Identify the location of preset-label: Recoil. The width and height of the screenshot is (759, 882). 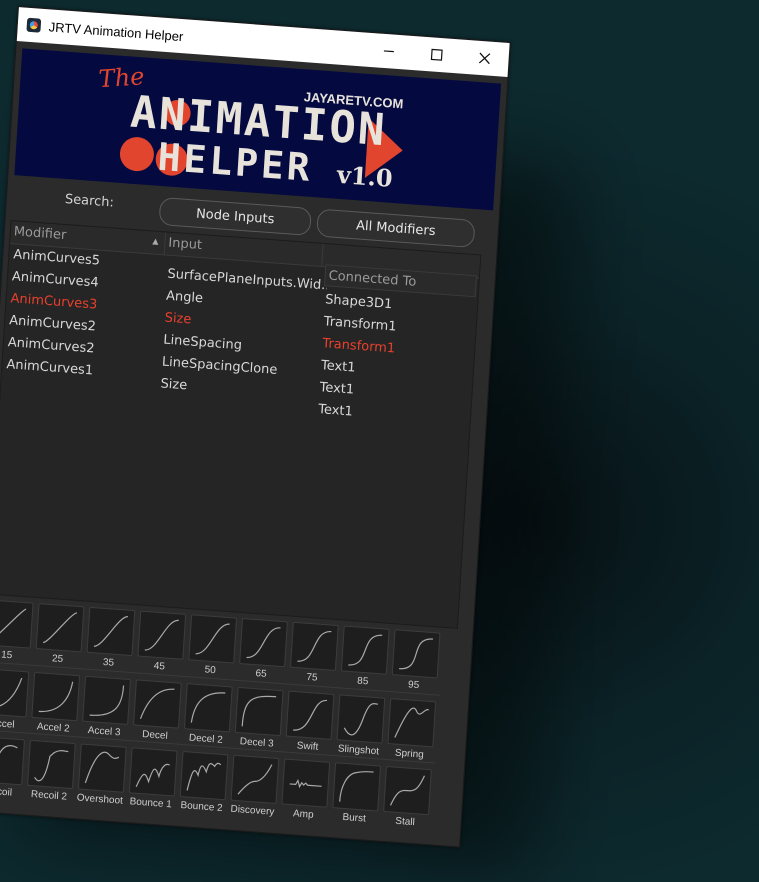
(6, 792).